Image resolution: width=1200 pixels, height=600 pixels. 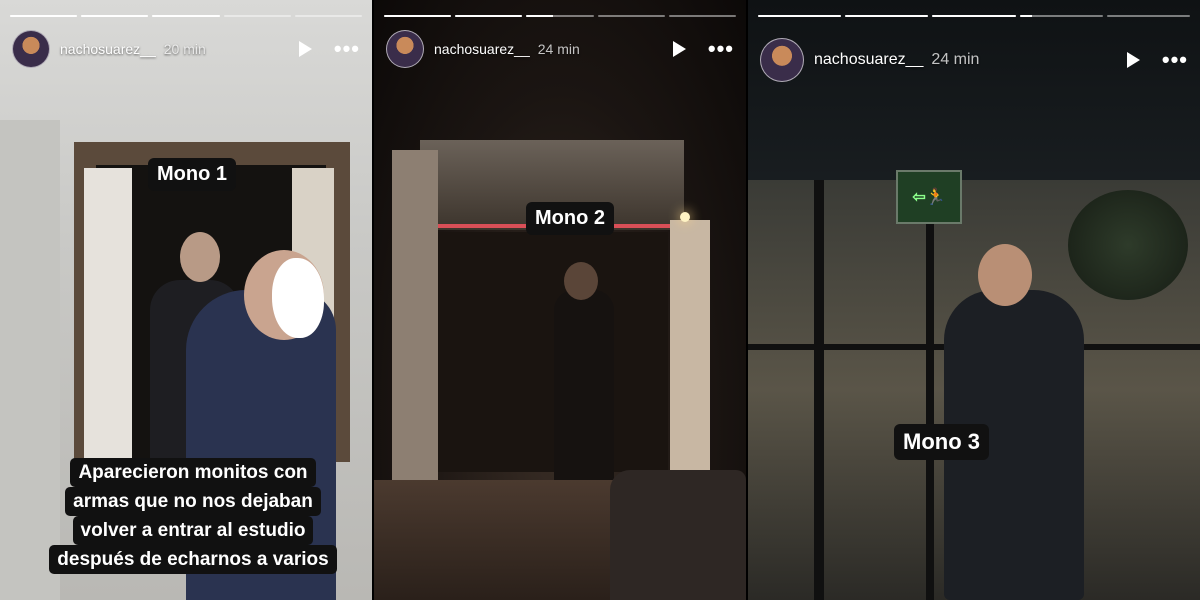 I want to click on caption-line: Aparecieron monitos con, so click(x=193, y=472).